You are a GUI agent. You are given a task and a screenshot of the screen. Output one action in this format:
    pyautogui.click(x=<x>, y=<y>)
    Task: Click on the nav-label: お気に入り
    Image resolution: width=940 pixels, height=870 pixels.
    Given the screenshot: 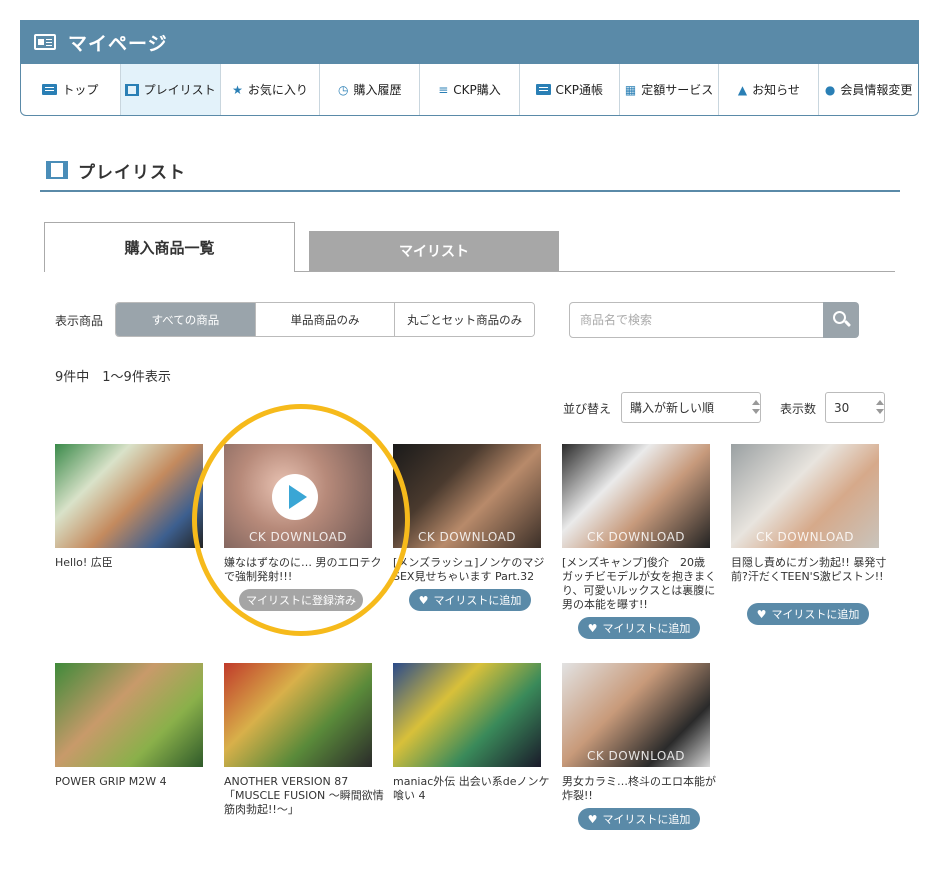 What is the action you would take?
    pyautogui.click(x=277, y=90)
    